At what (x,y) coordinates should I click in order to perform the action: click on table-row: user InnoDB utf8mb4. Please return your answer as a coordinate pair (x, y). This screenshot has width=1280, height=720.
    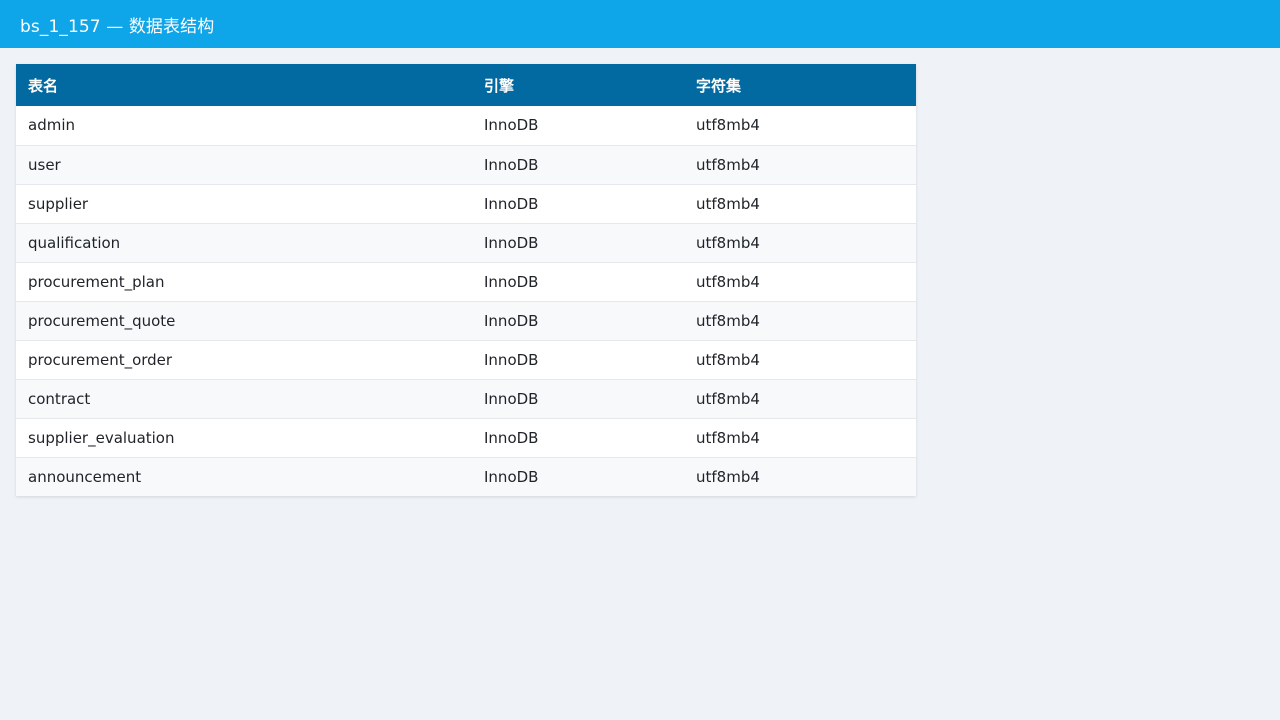
    Looking at the image, I should click on (466, 164).